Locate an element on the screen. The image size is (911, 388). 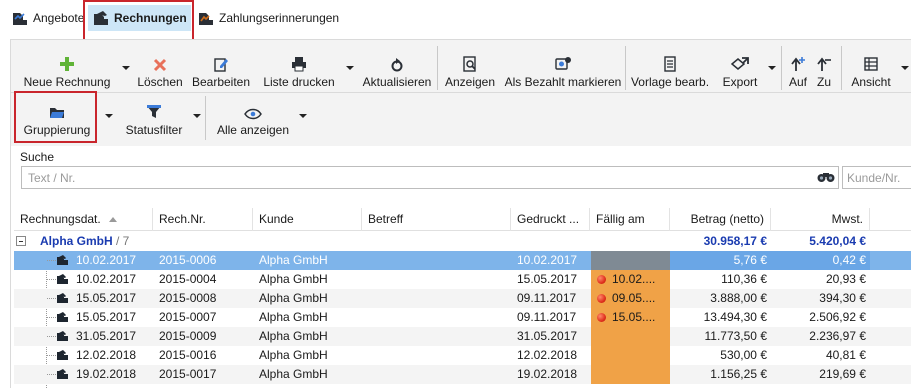
sort-up-button: Auf is located at coordinates (798, 70).